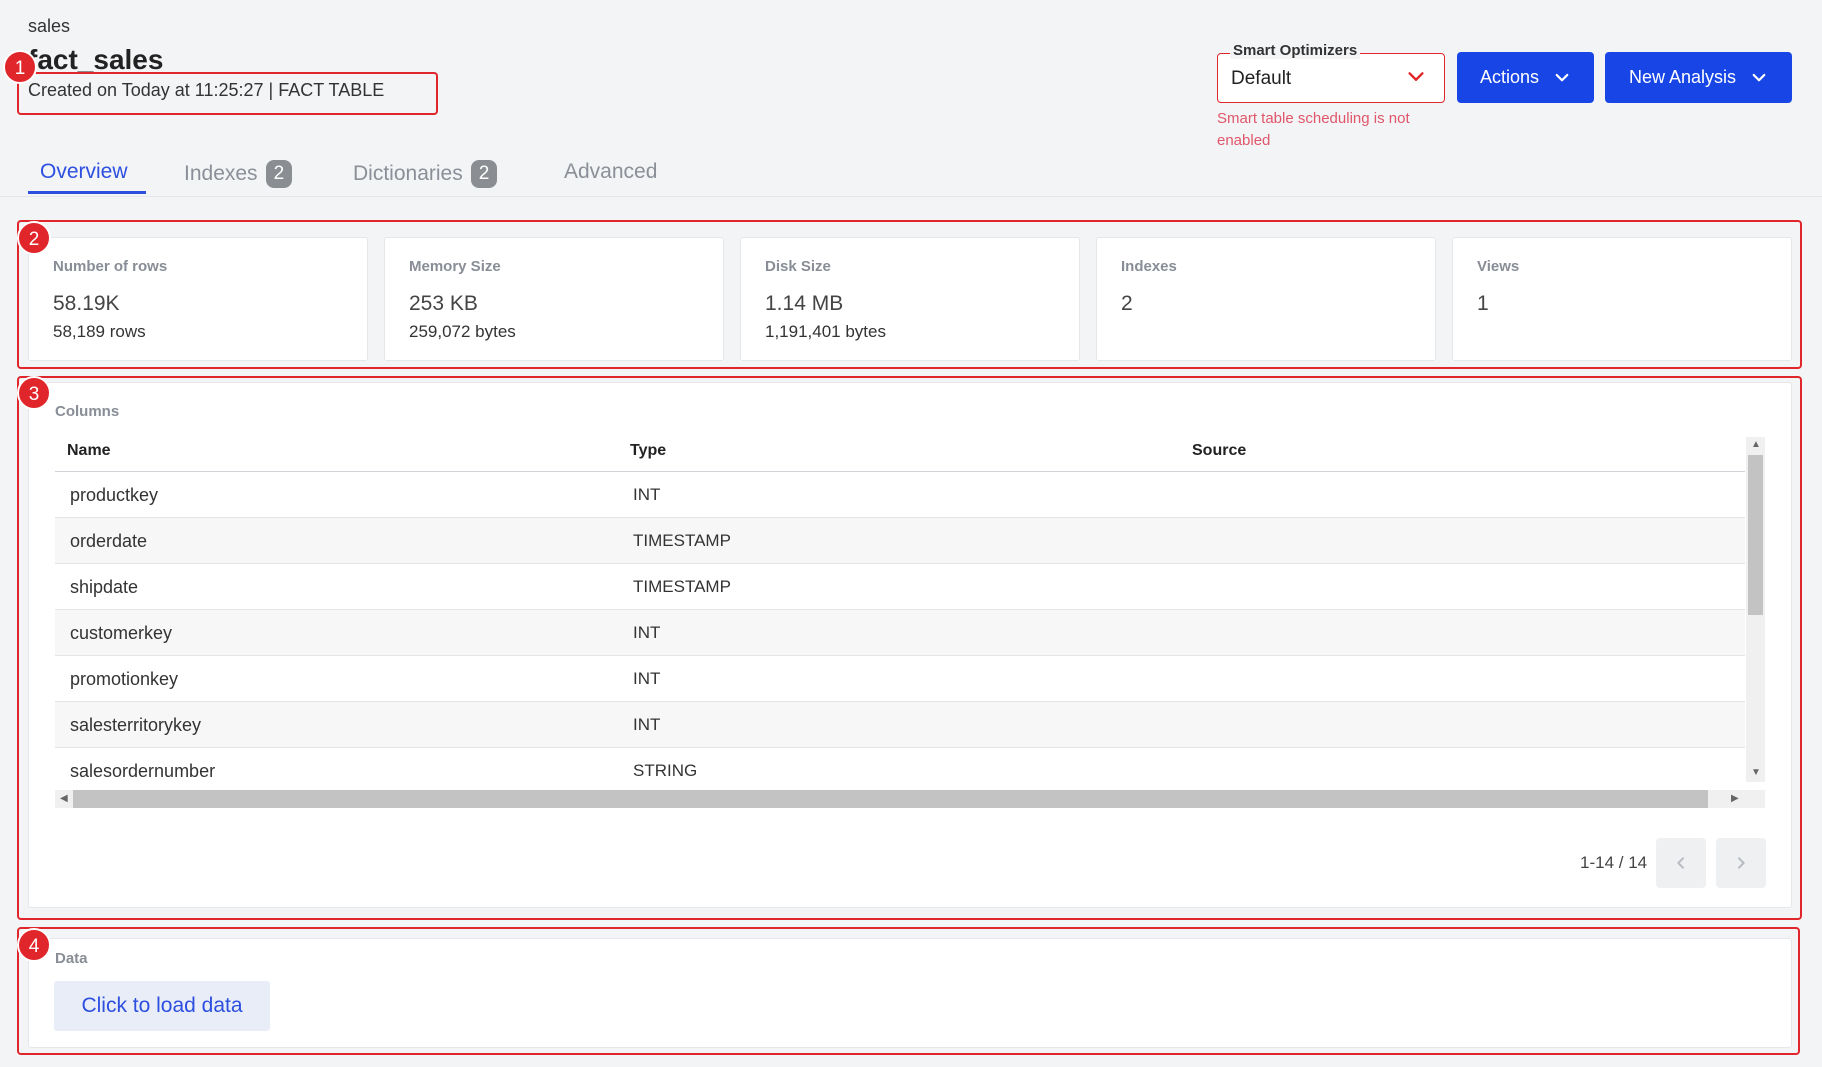  What do you see at coordinates (87, 192) in the screenshot?
I see `active-tab-indicator` at bounding box center [87, 192].